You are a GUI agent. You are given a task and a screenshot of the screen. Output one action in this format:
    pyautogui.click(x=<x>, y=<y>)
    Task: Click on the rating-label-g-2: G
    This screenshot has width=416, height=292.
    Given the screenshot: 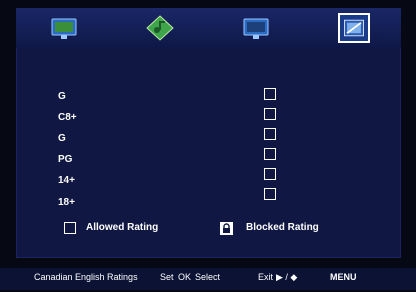 What is the action you would take?
    pyautogui.click(x=62, y=138)
    